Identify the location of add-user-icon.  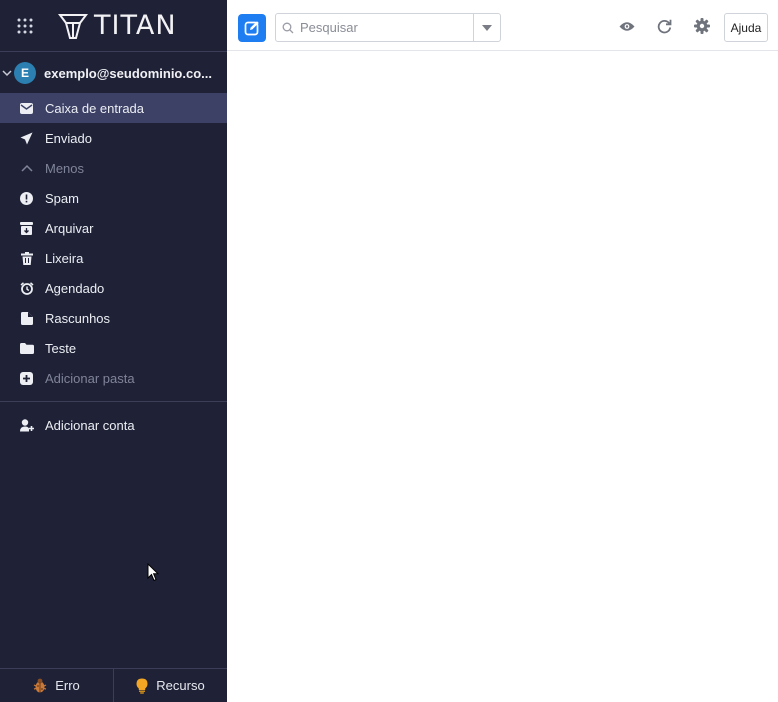
(26, 425).